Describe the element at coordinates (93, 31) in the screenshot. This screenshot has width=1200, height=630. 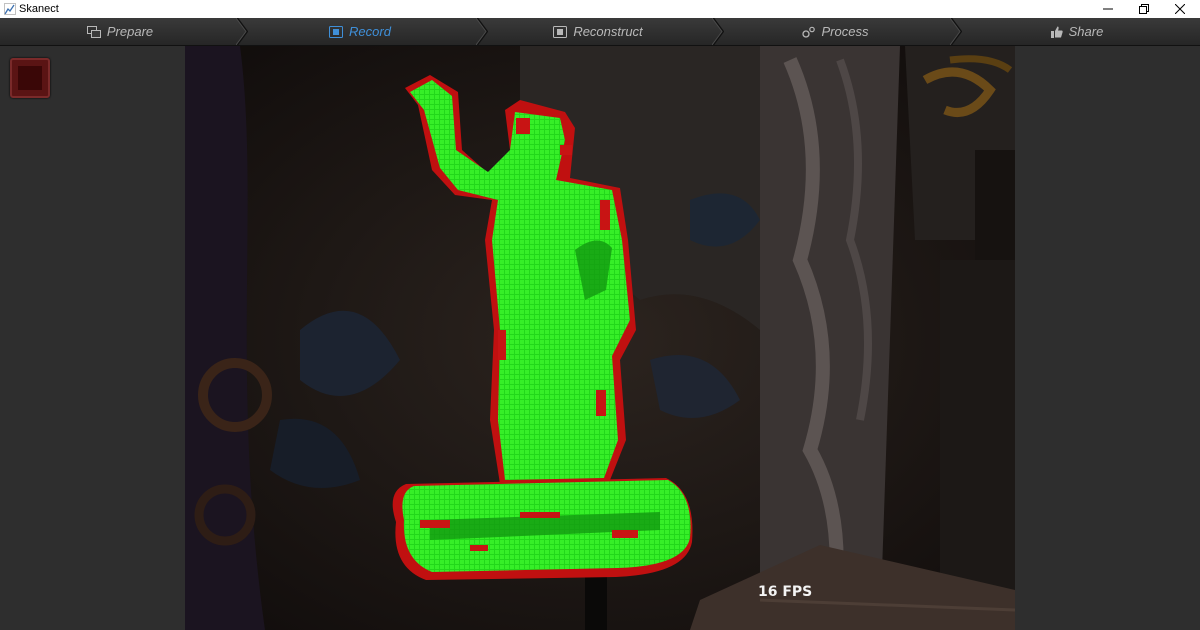
I see `prepare-icon` at that location.